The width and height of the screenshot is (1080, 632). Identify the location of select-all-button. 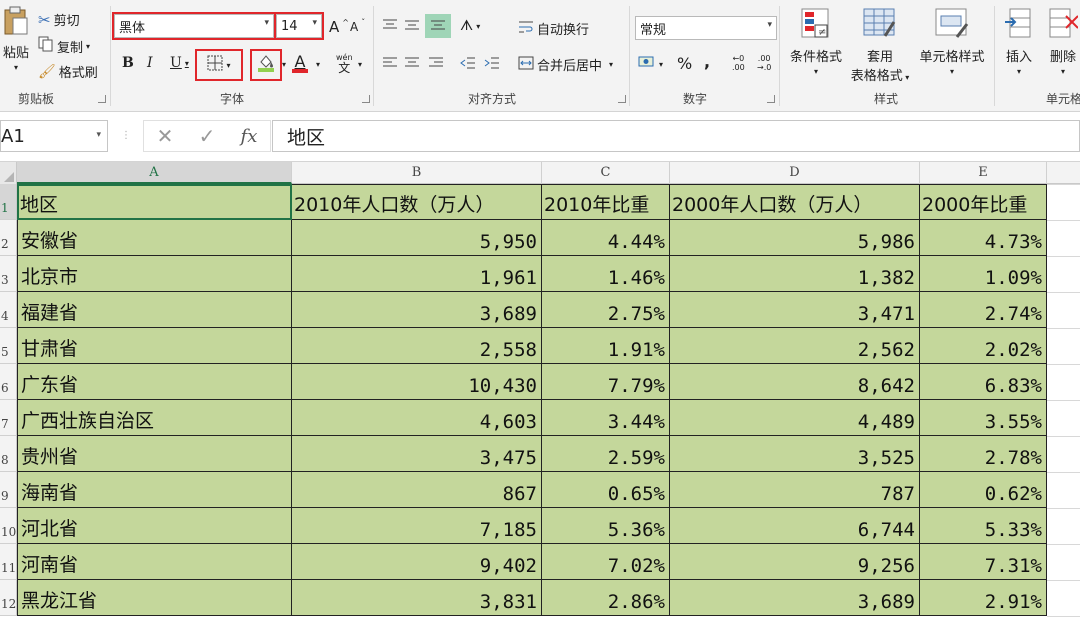
(8, 173).